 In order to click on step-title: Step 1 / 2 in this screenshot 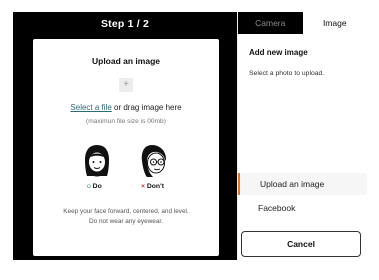, I will do `click(125, 24)`.